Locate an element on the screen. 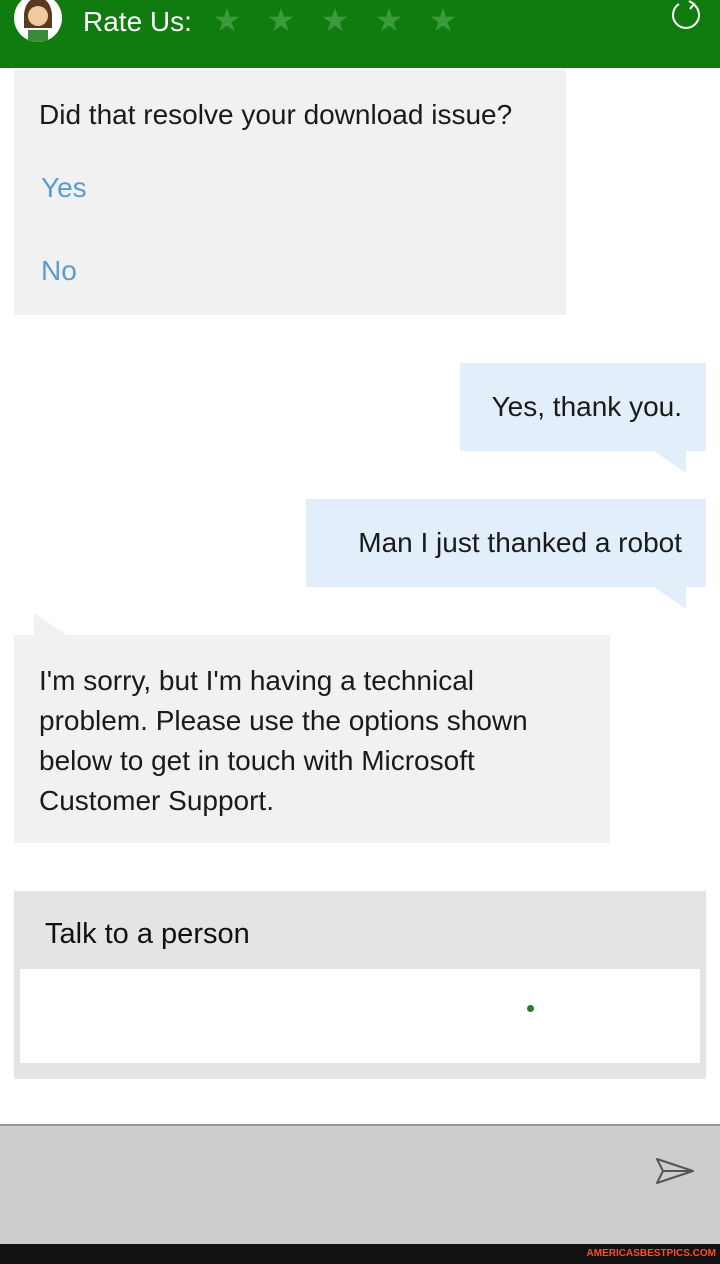  user-message: Yes, thank you. is located at coordinates (583, 418).